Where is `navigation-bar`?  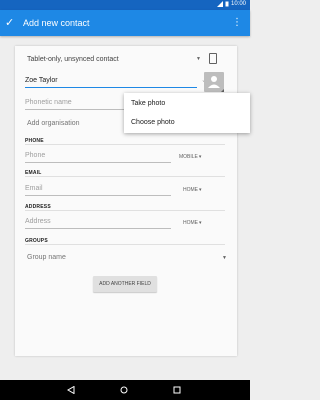
navigation-bar is located at coordinates (125, 390).